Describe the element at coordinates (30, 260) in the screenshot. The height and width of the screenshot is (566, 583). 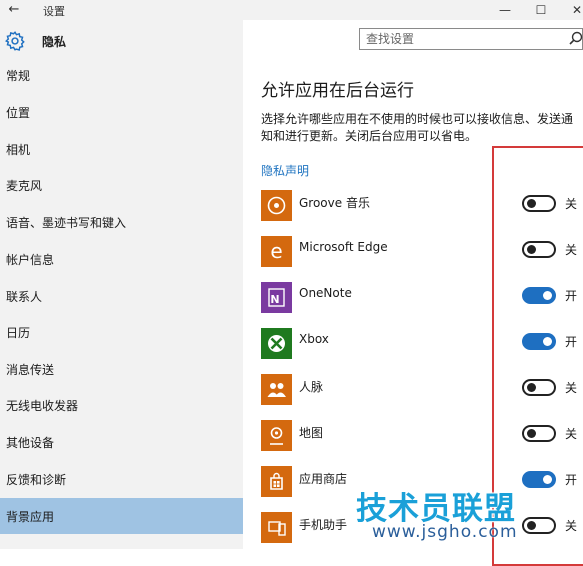
I see `sidebar-item-label: 帐户信息` at that location.